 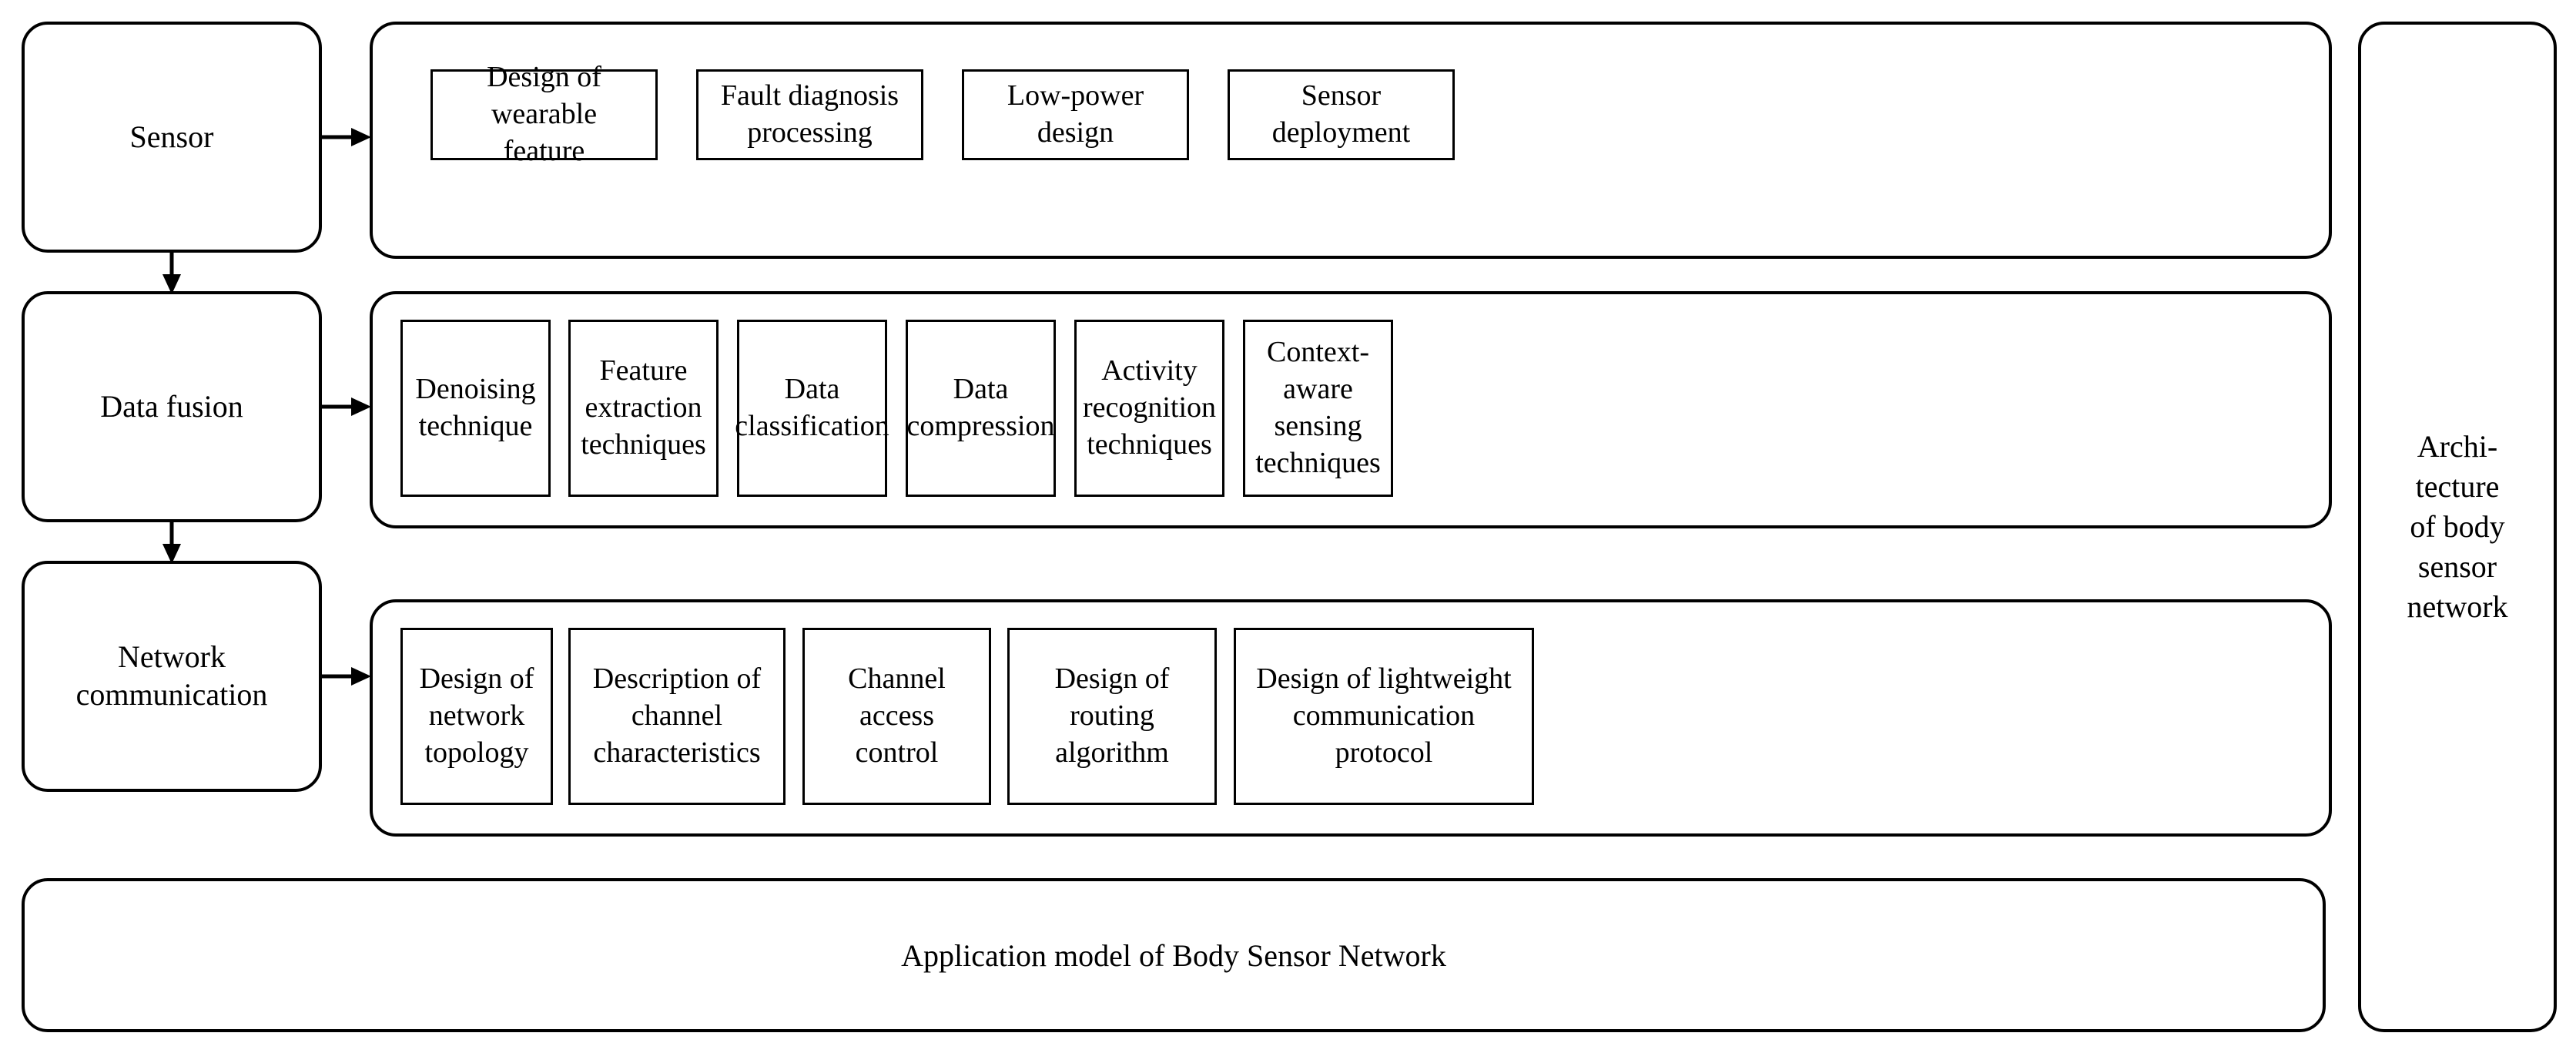 I want to click on item-fault-diagnosis-processing: Fault diagnosis processing, so click(x=810, y=114).